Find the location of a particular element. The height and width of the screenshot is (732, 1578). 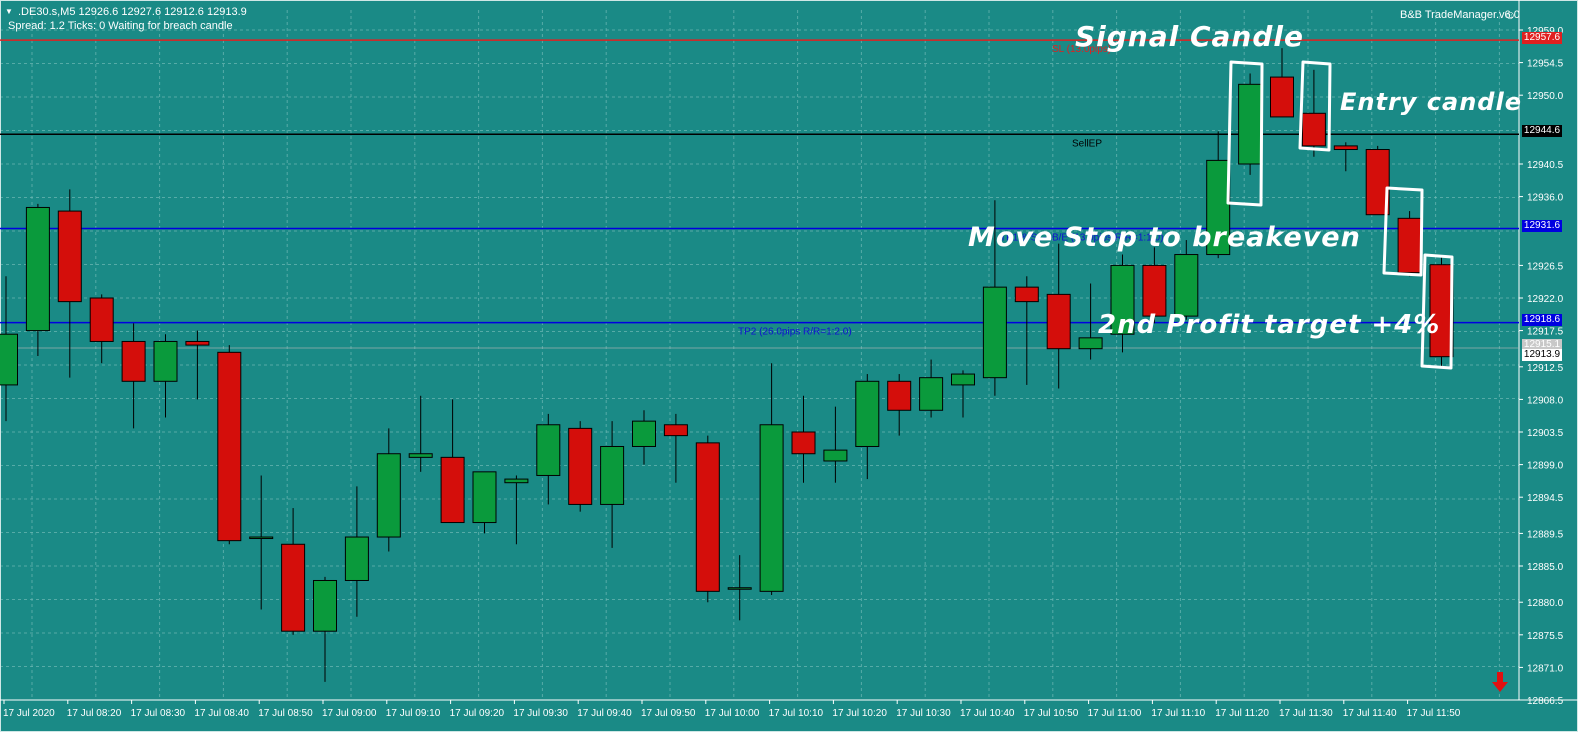

price-axis-label: 12885.0 is located at coordinates (1545, 567).